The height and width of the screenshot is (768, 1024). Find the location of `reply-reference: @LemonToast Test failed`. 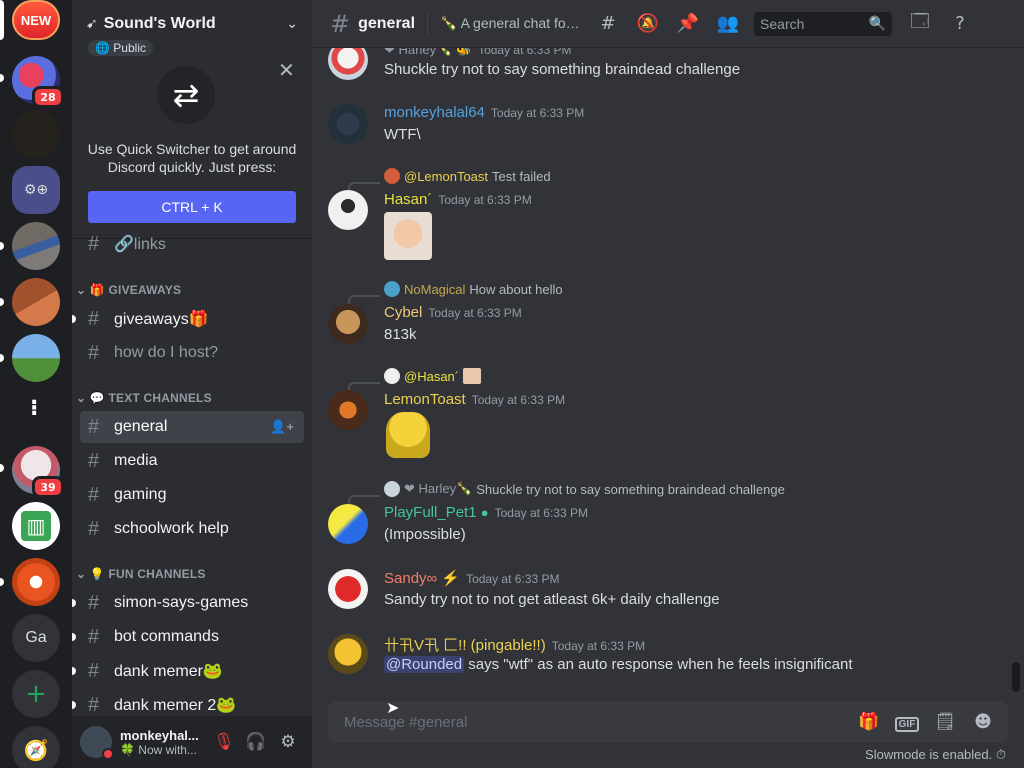

reply-reference: @LemonToast Test failed is located at coordinates (467, 176).